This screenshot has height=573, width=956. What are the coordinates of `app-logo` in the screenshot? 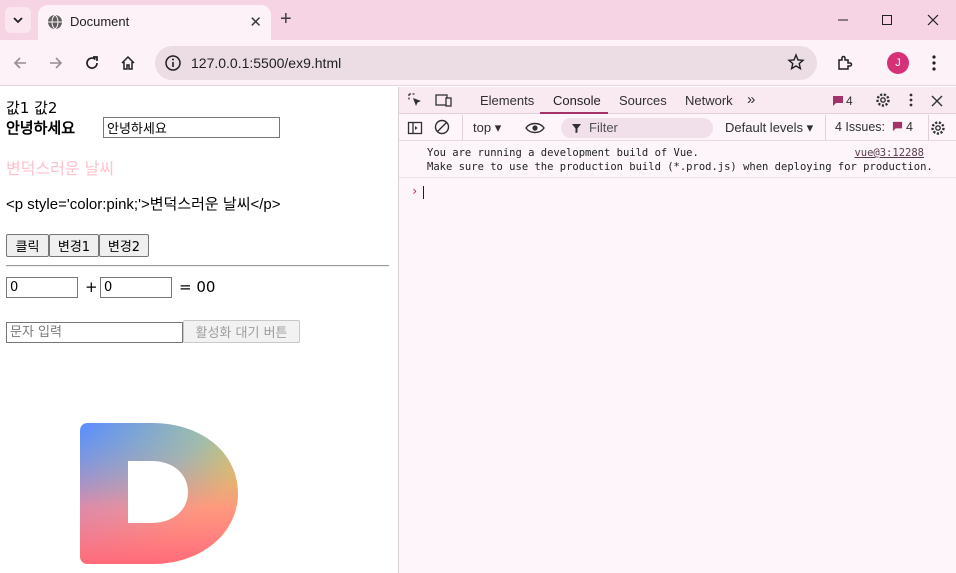 It's located at (159, 495).